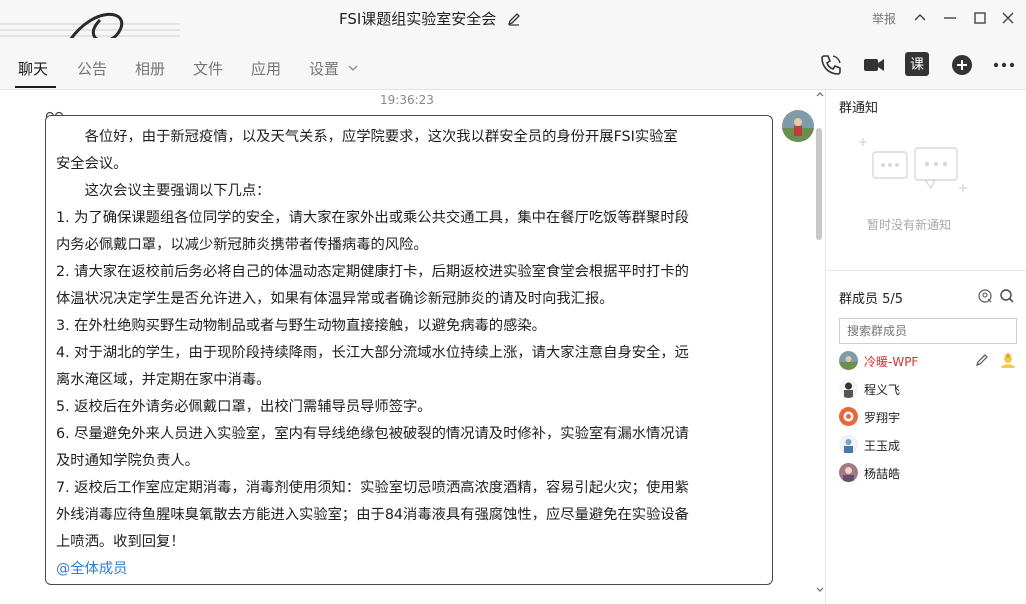 Image resolution: width=1026 pixels, height=604 pixels. Describe the element at coordinates (917, 64) in the screenshot. I see `class-button: 课` at that location.